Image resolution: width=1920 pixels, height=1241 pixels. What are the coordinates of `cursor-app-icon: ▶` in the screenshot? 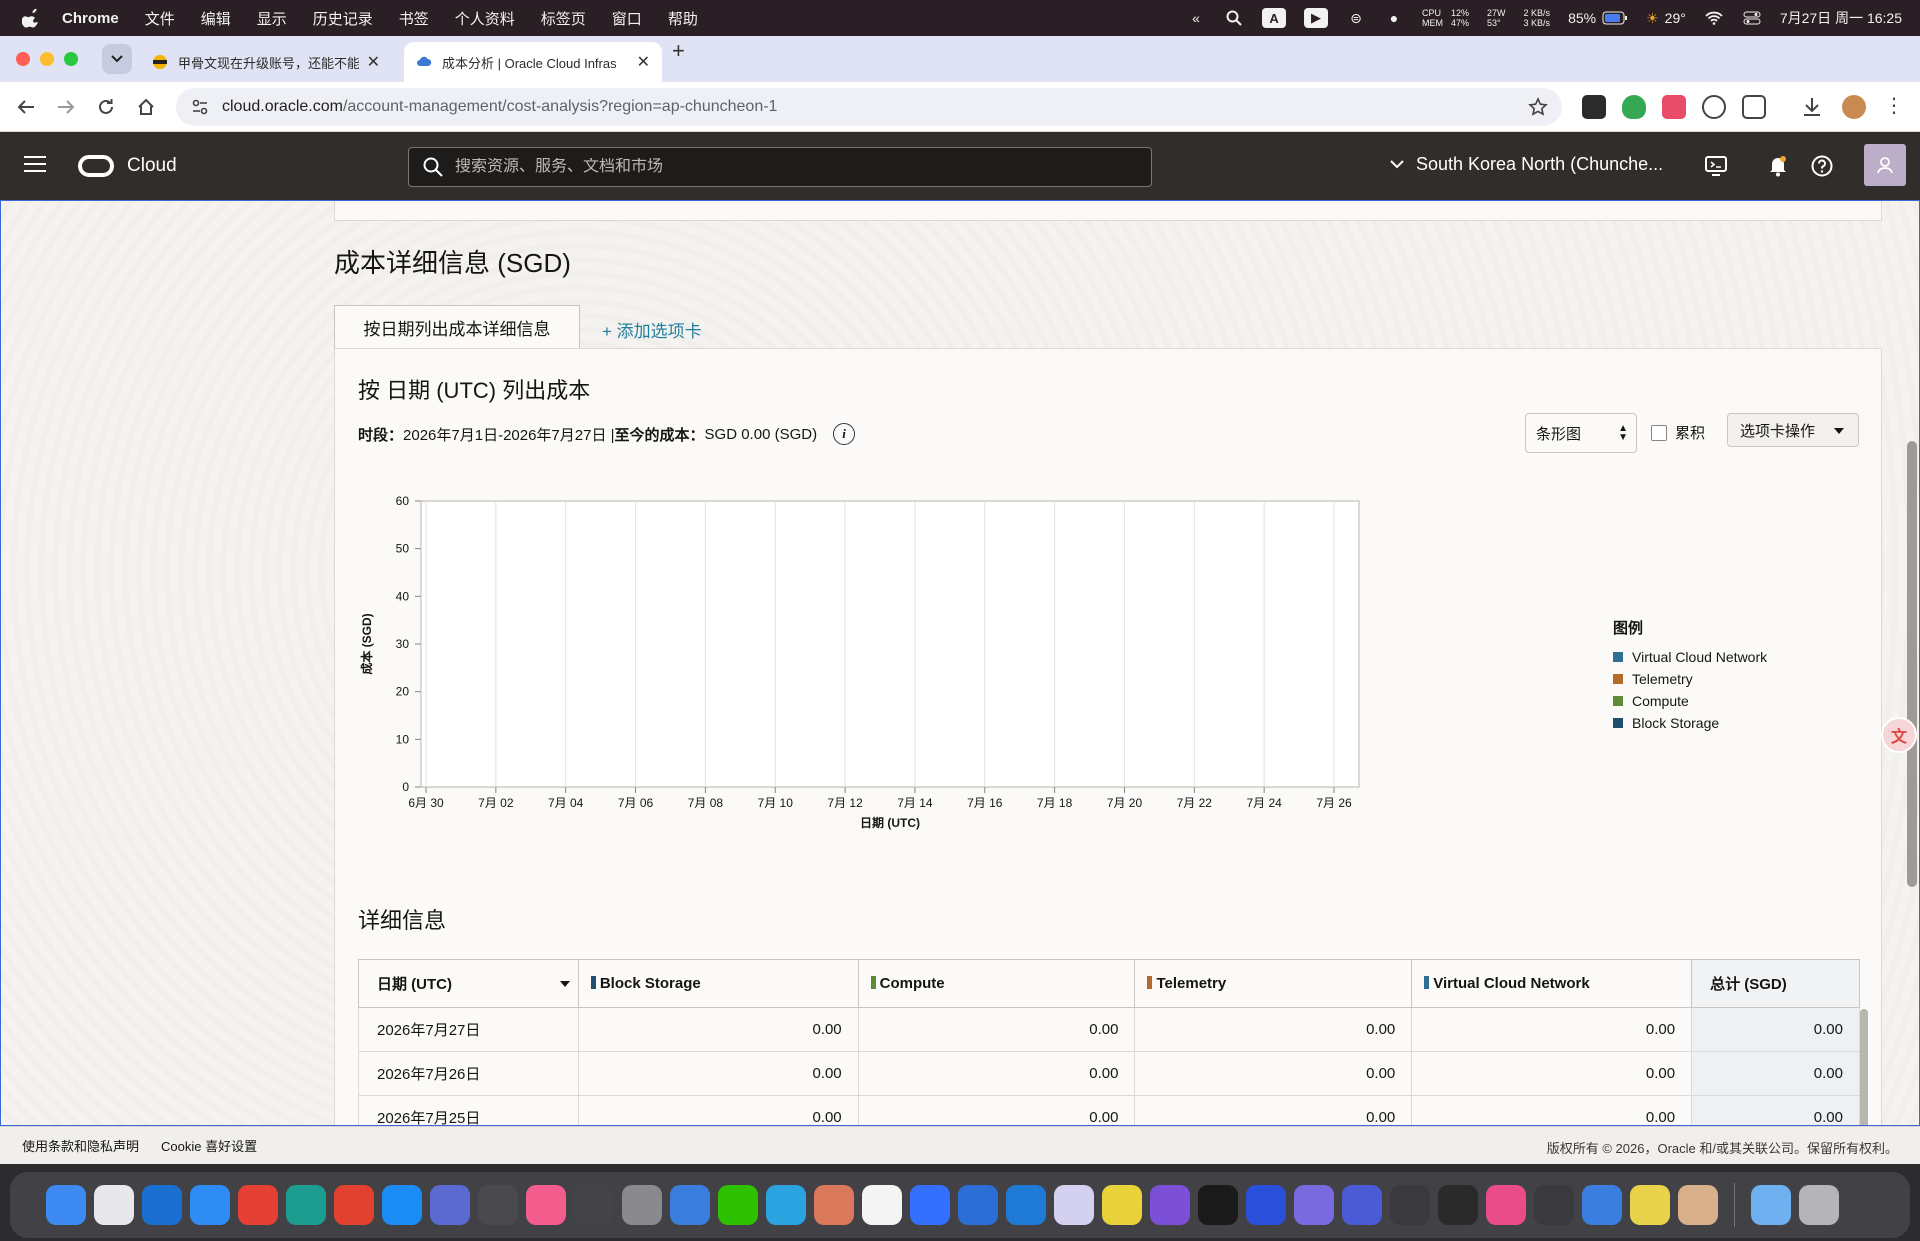 It's located at (1316, 18).